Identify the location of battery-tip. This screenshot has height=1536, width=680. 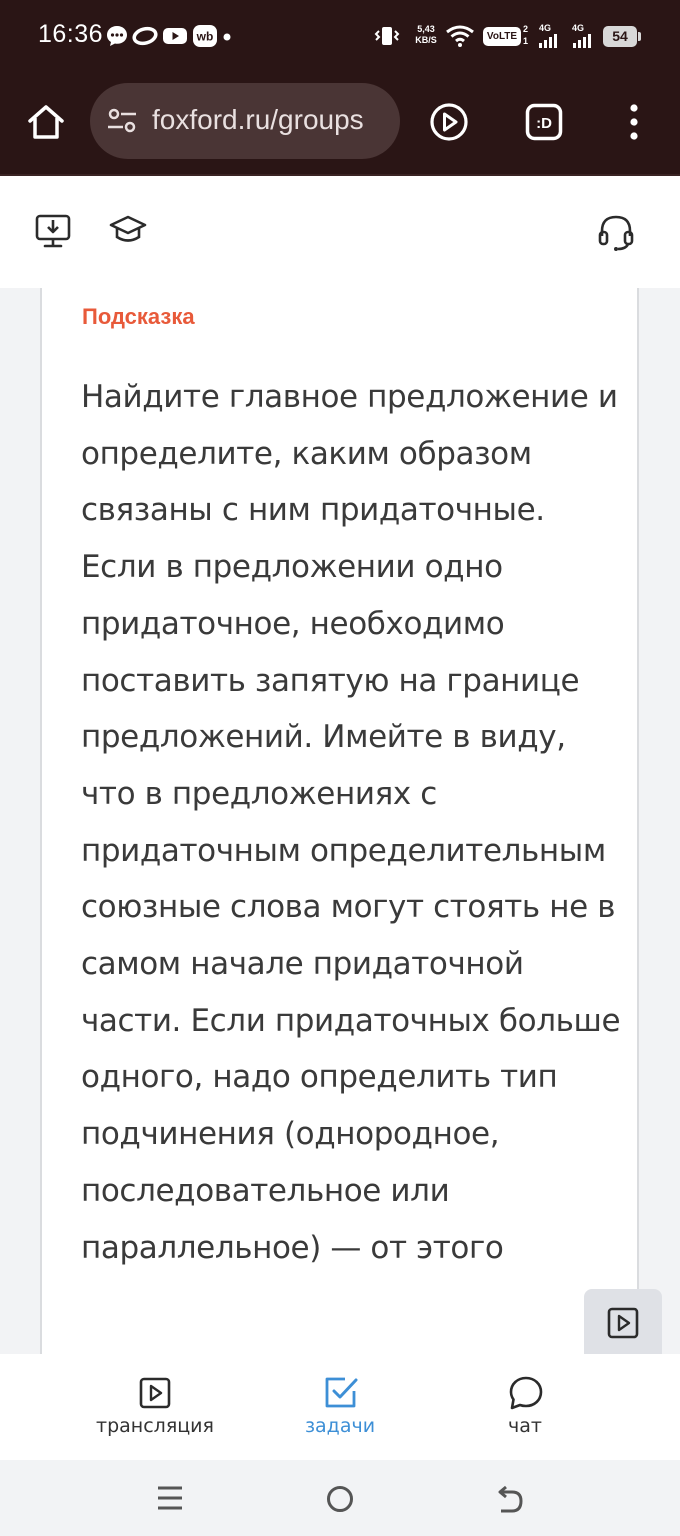
(639, 36).